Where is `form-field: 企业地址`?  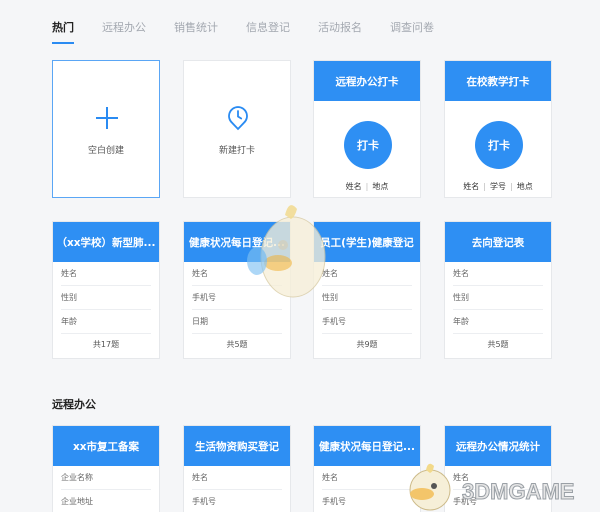 form-field: 企业地址 is located at coordinates (106, 501).